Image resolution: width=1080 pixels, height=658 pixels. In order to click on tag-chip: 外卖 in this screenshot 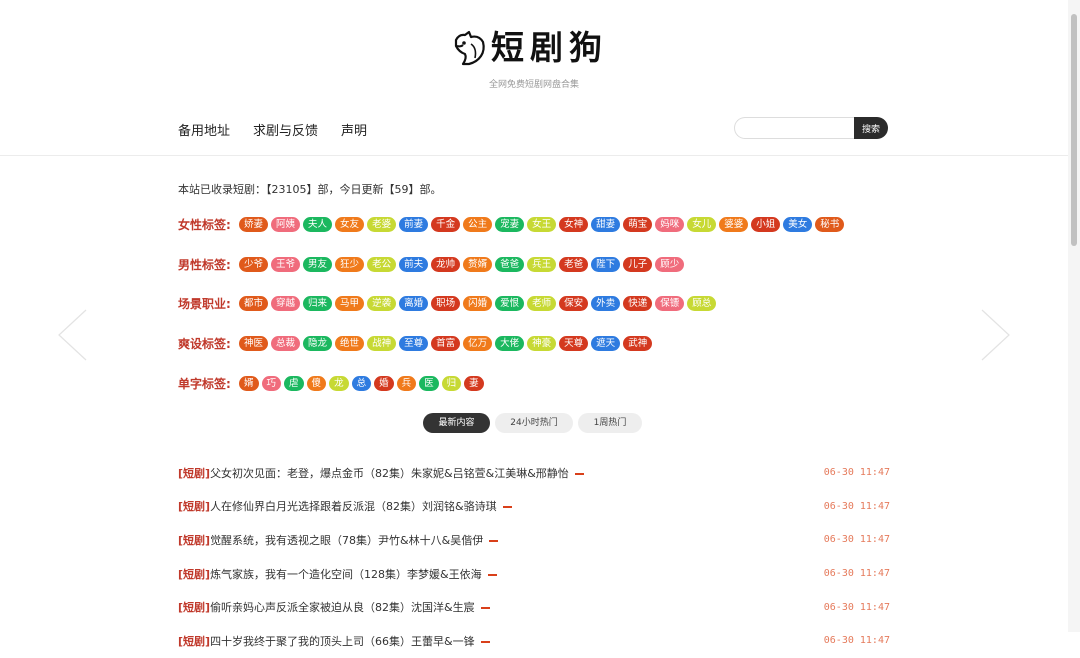, I will do `click(606, 303)`.